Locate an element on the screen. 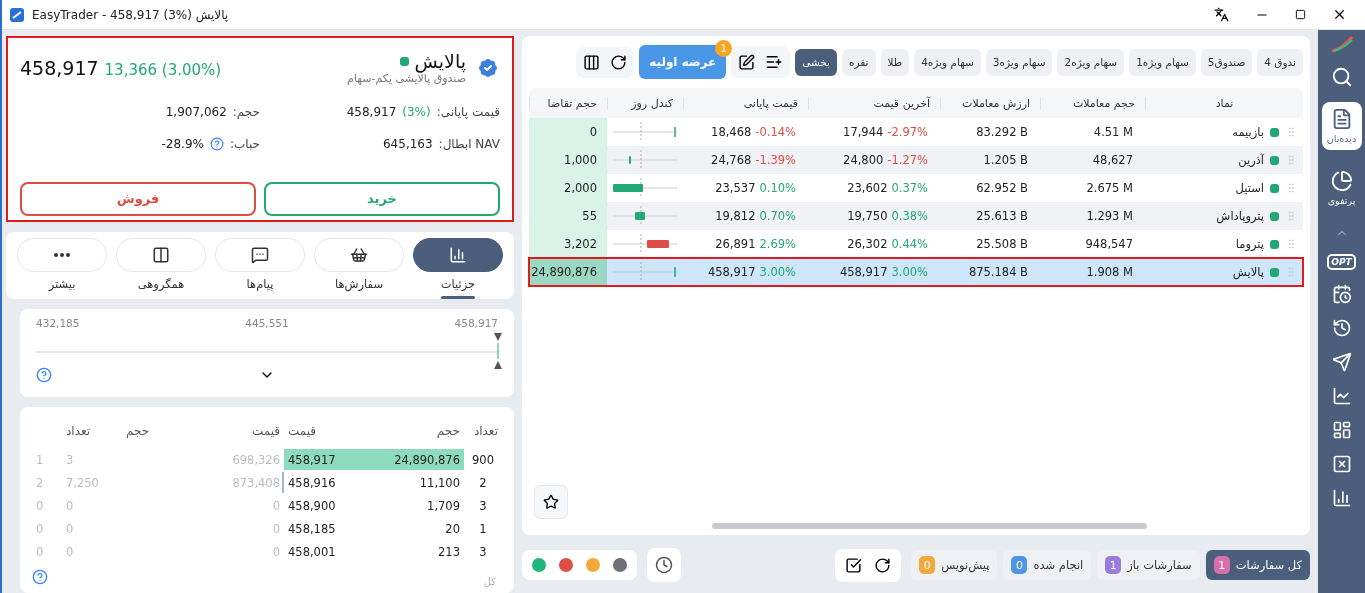 The image size is (1365, 593). star-icon is located at coordinates (551, 502).